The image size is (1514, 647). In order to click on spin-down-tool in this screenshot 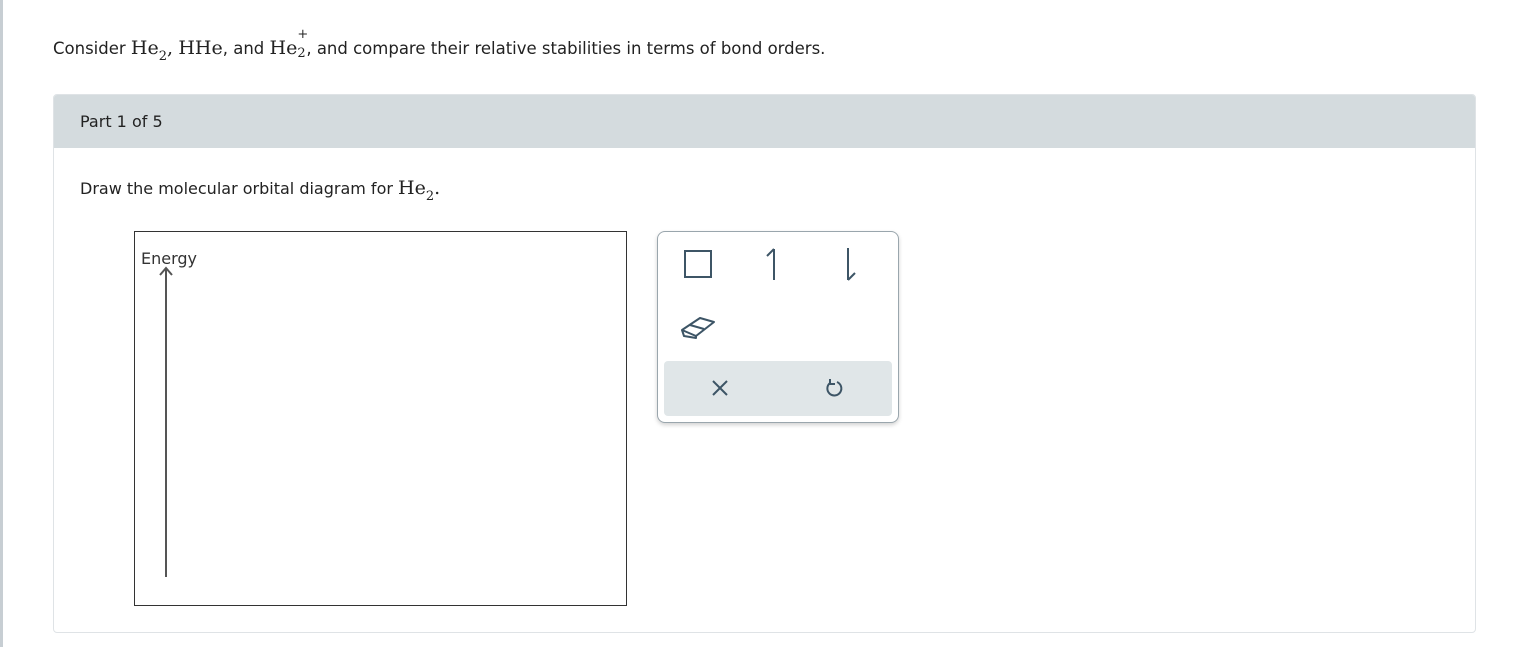, I will do `click(850, 264)`.